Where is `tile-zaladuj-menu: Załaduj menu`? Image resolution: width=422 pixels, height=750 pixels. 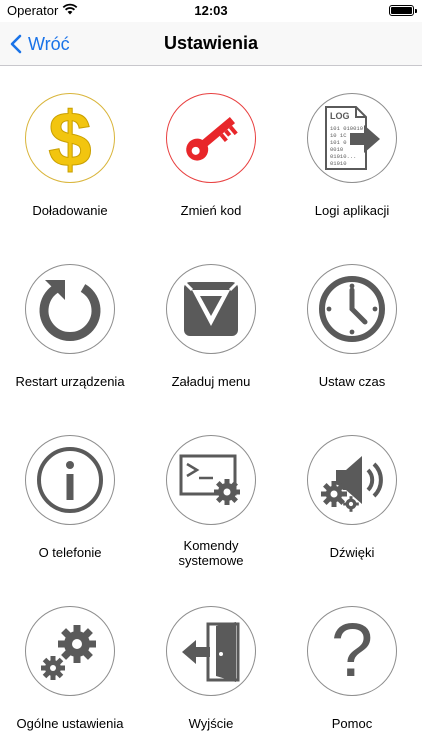
tile-zaladuj-menu: Załaduj menu is located at coordinates (211, 318).